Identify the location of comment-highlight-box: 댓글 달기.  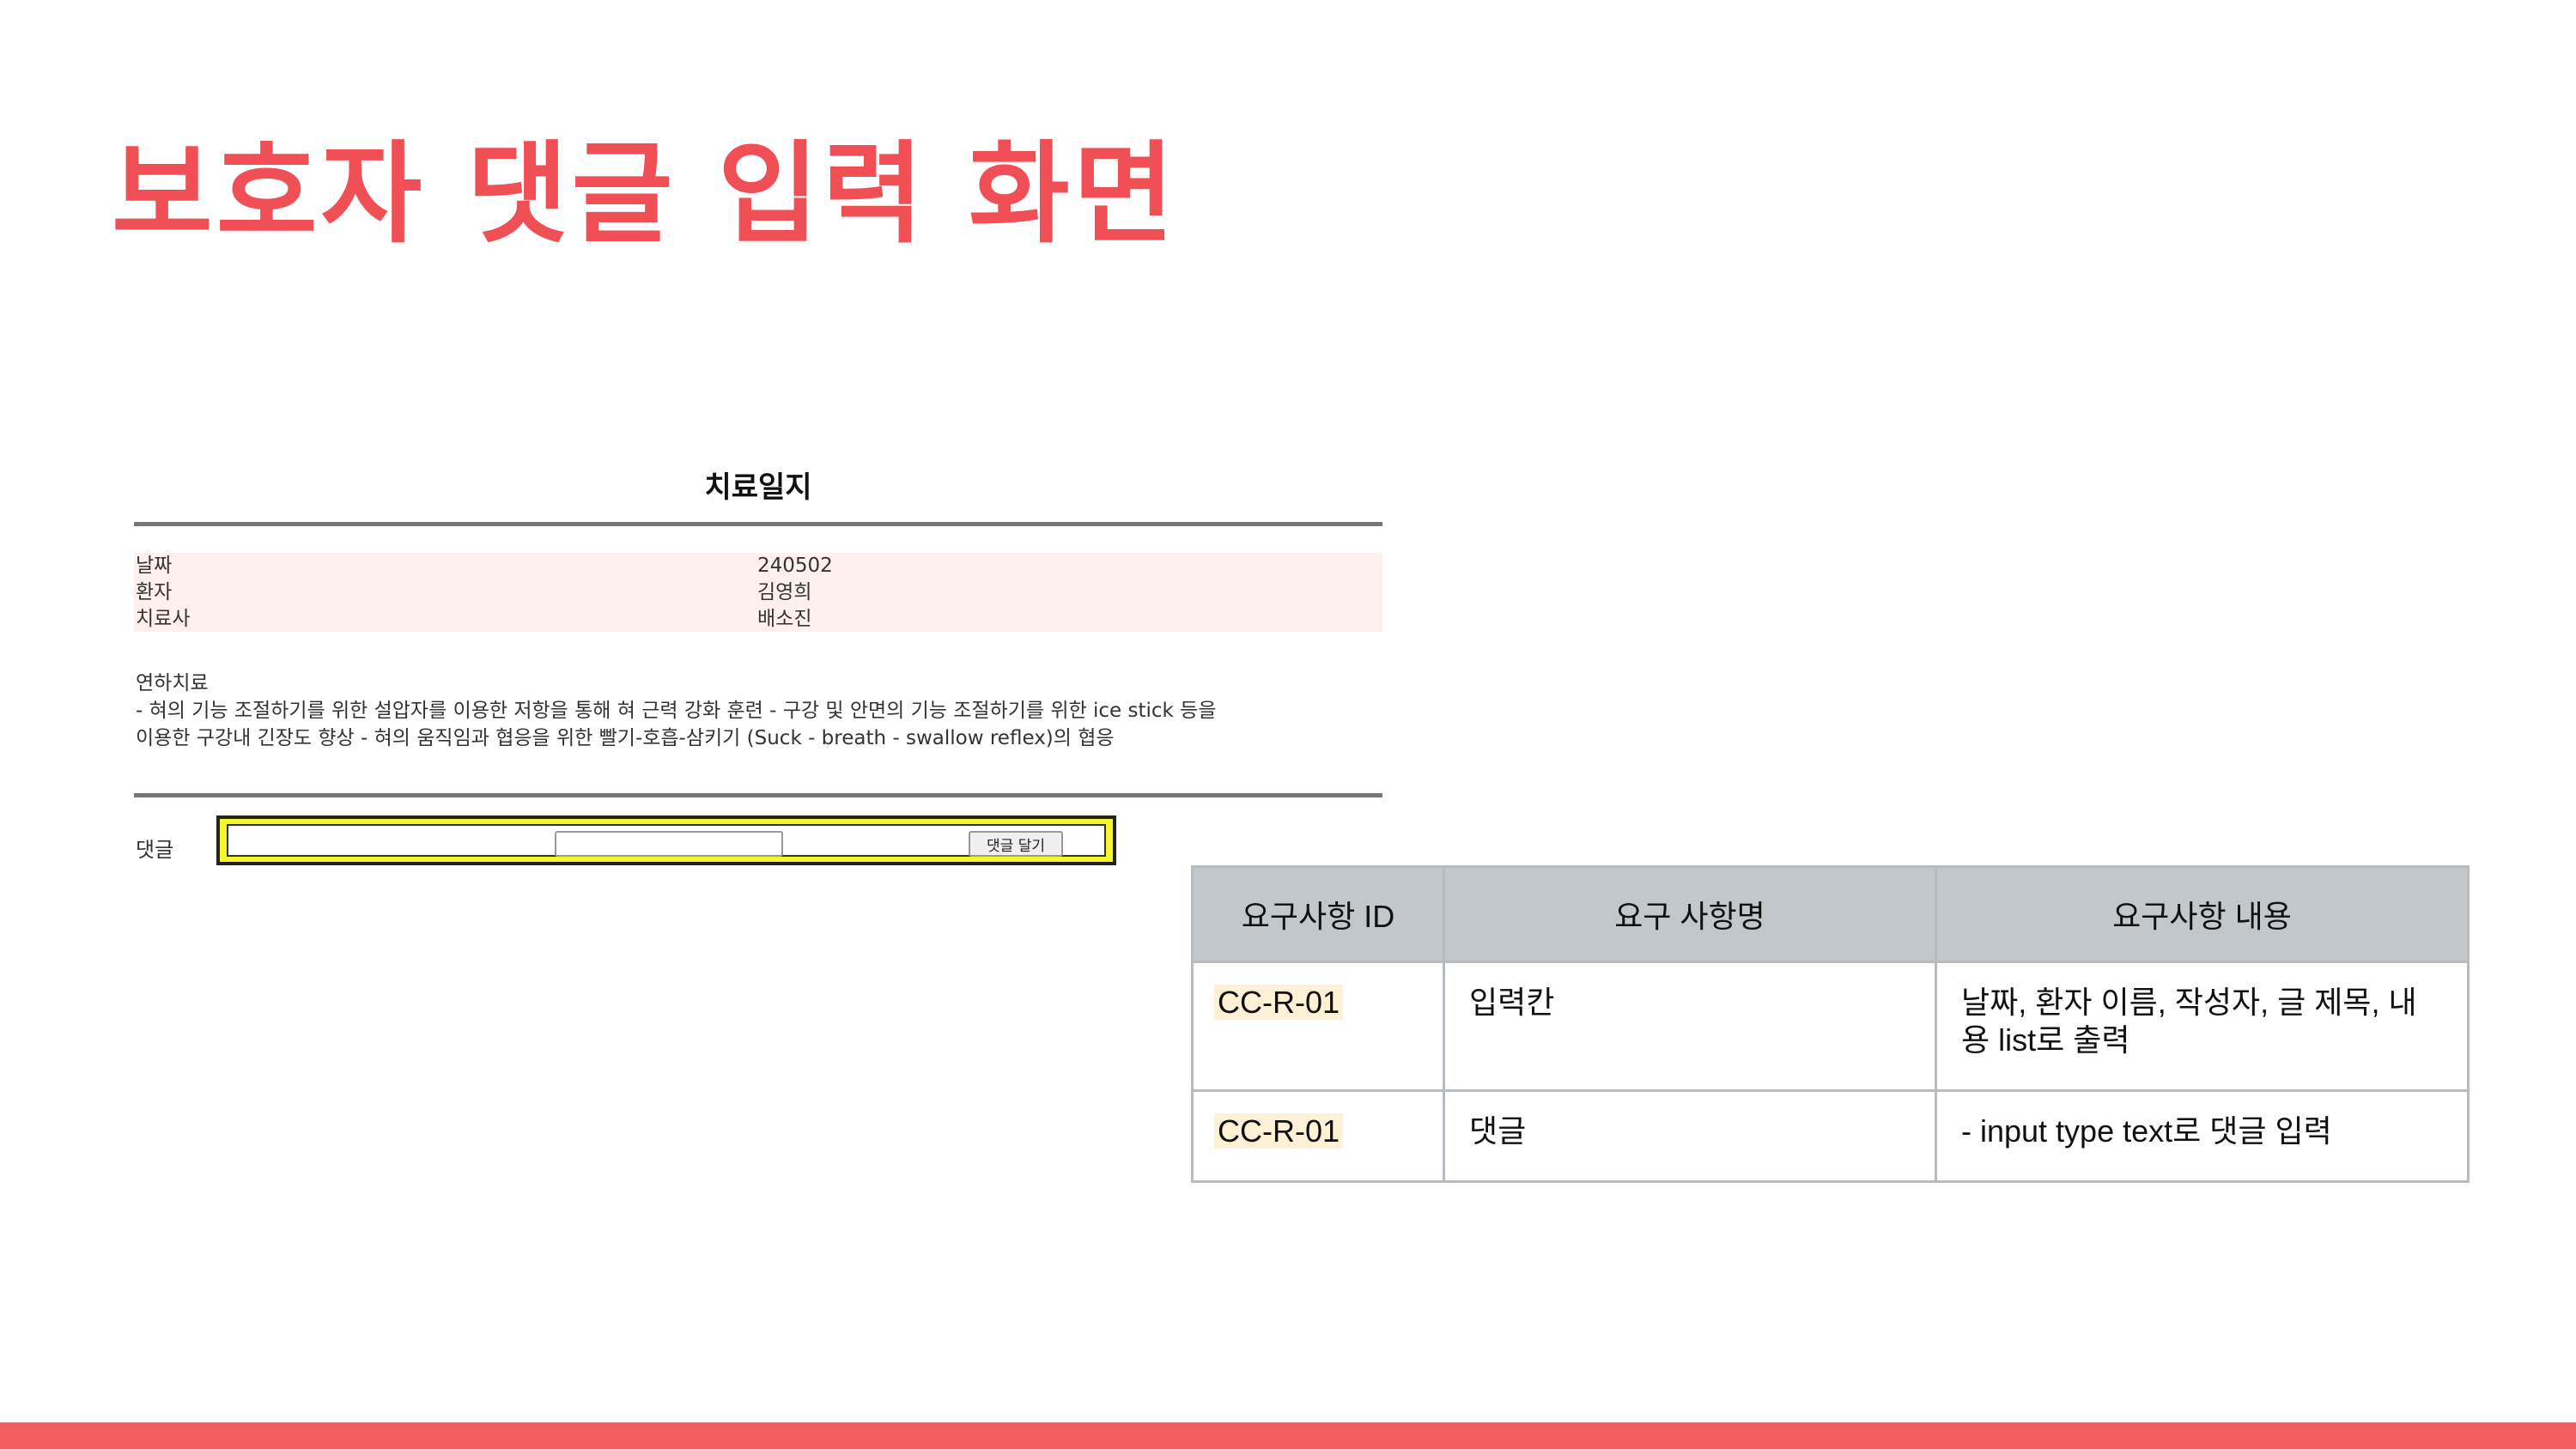
(666, 840).